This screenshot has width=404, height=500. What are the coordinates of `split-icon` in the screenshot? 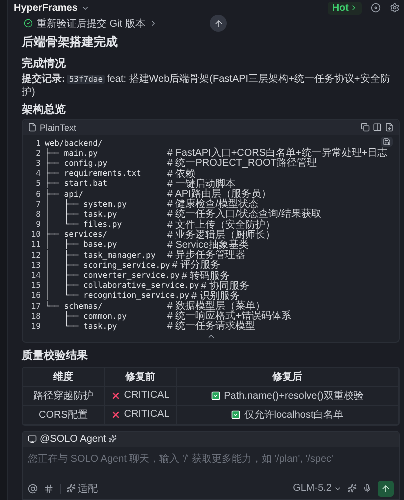 It's located at (377, 127).